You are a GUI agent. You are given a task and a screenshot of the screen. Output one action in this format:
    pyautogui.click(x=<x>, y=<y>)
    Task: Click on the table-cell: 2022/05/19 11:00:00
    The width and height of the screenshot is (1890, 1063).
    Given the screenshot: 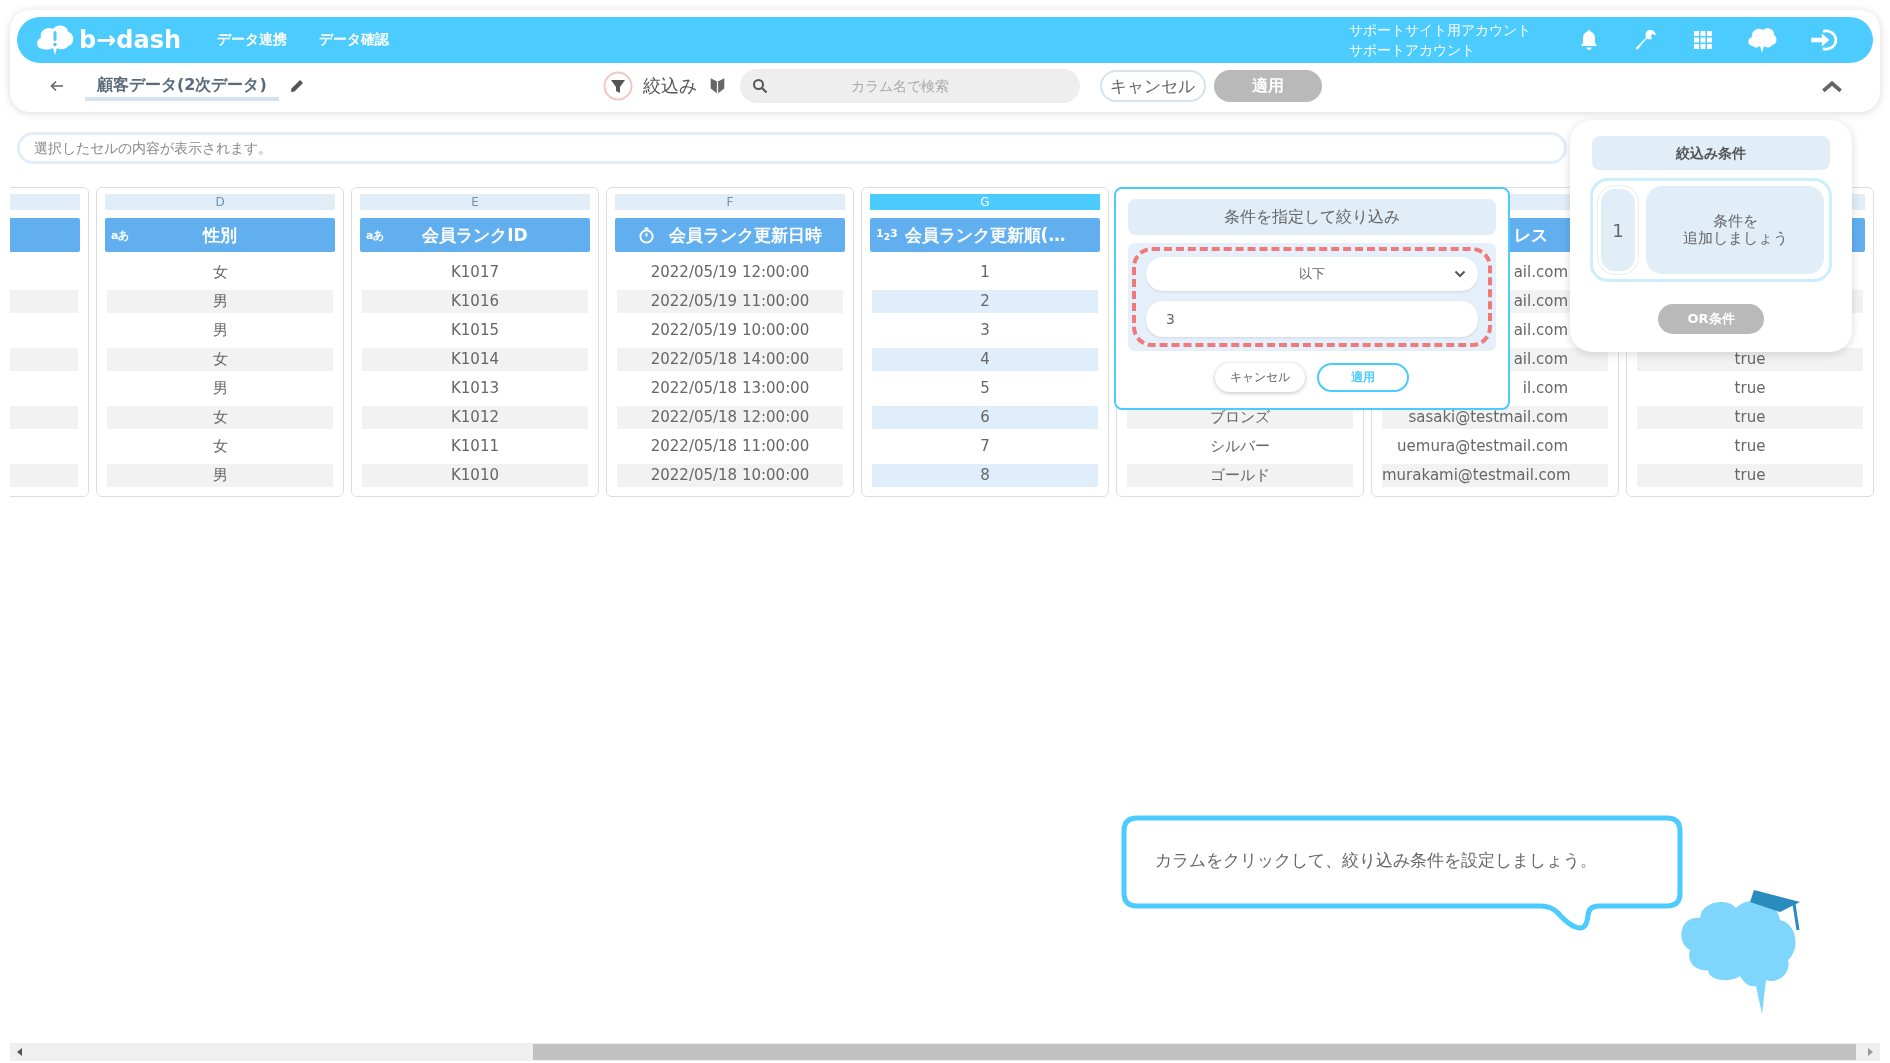 What is the action you would take?
    pyautogui.click(x=730, y=301)
    